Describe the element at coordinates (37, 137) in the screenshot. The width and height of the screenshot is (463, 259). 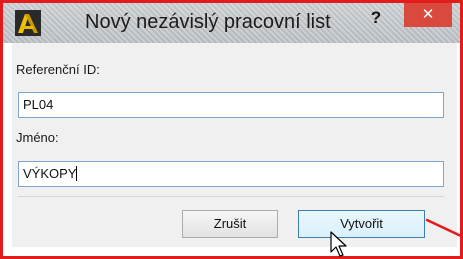
I see `name-label: Jméno:` at that location.